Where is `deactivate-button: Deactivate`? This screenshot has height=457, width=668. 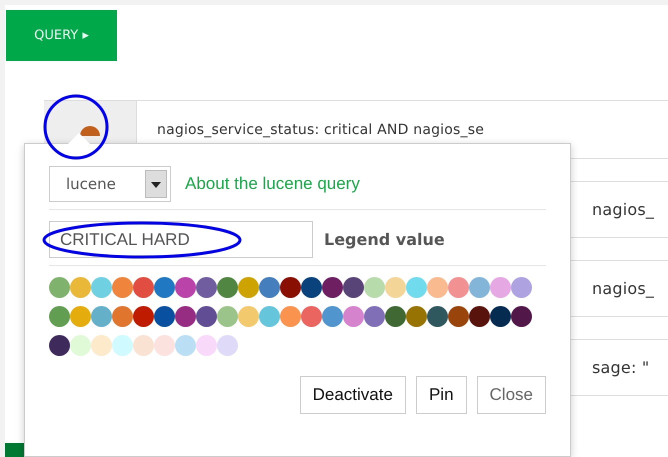 deactivate-button: Deactivate is located at coordinates (353, 395).